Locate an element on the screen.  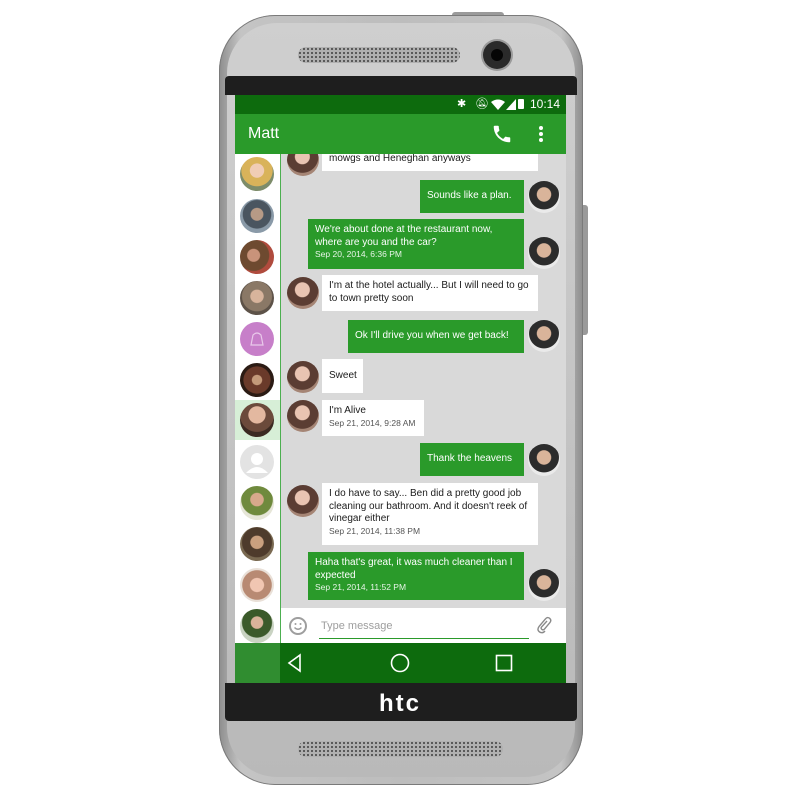
contacts-sidebar is located at coordinates (258, 398).